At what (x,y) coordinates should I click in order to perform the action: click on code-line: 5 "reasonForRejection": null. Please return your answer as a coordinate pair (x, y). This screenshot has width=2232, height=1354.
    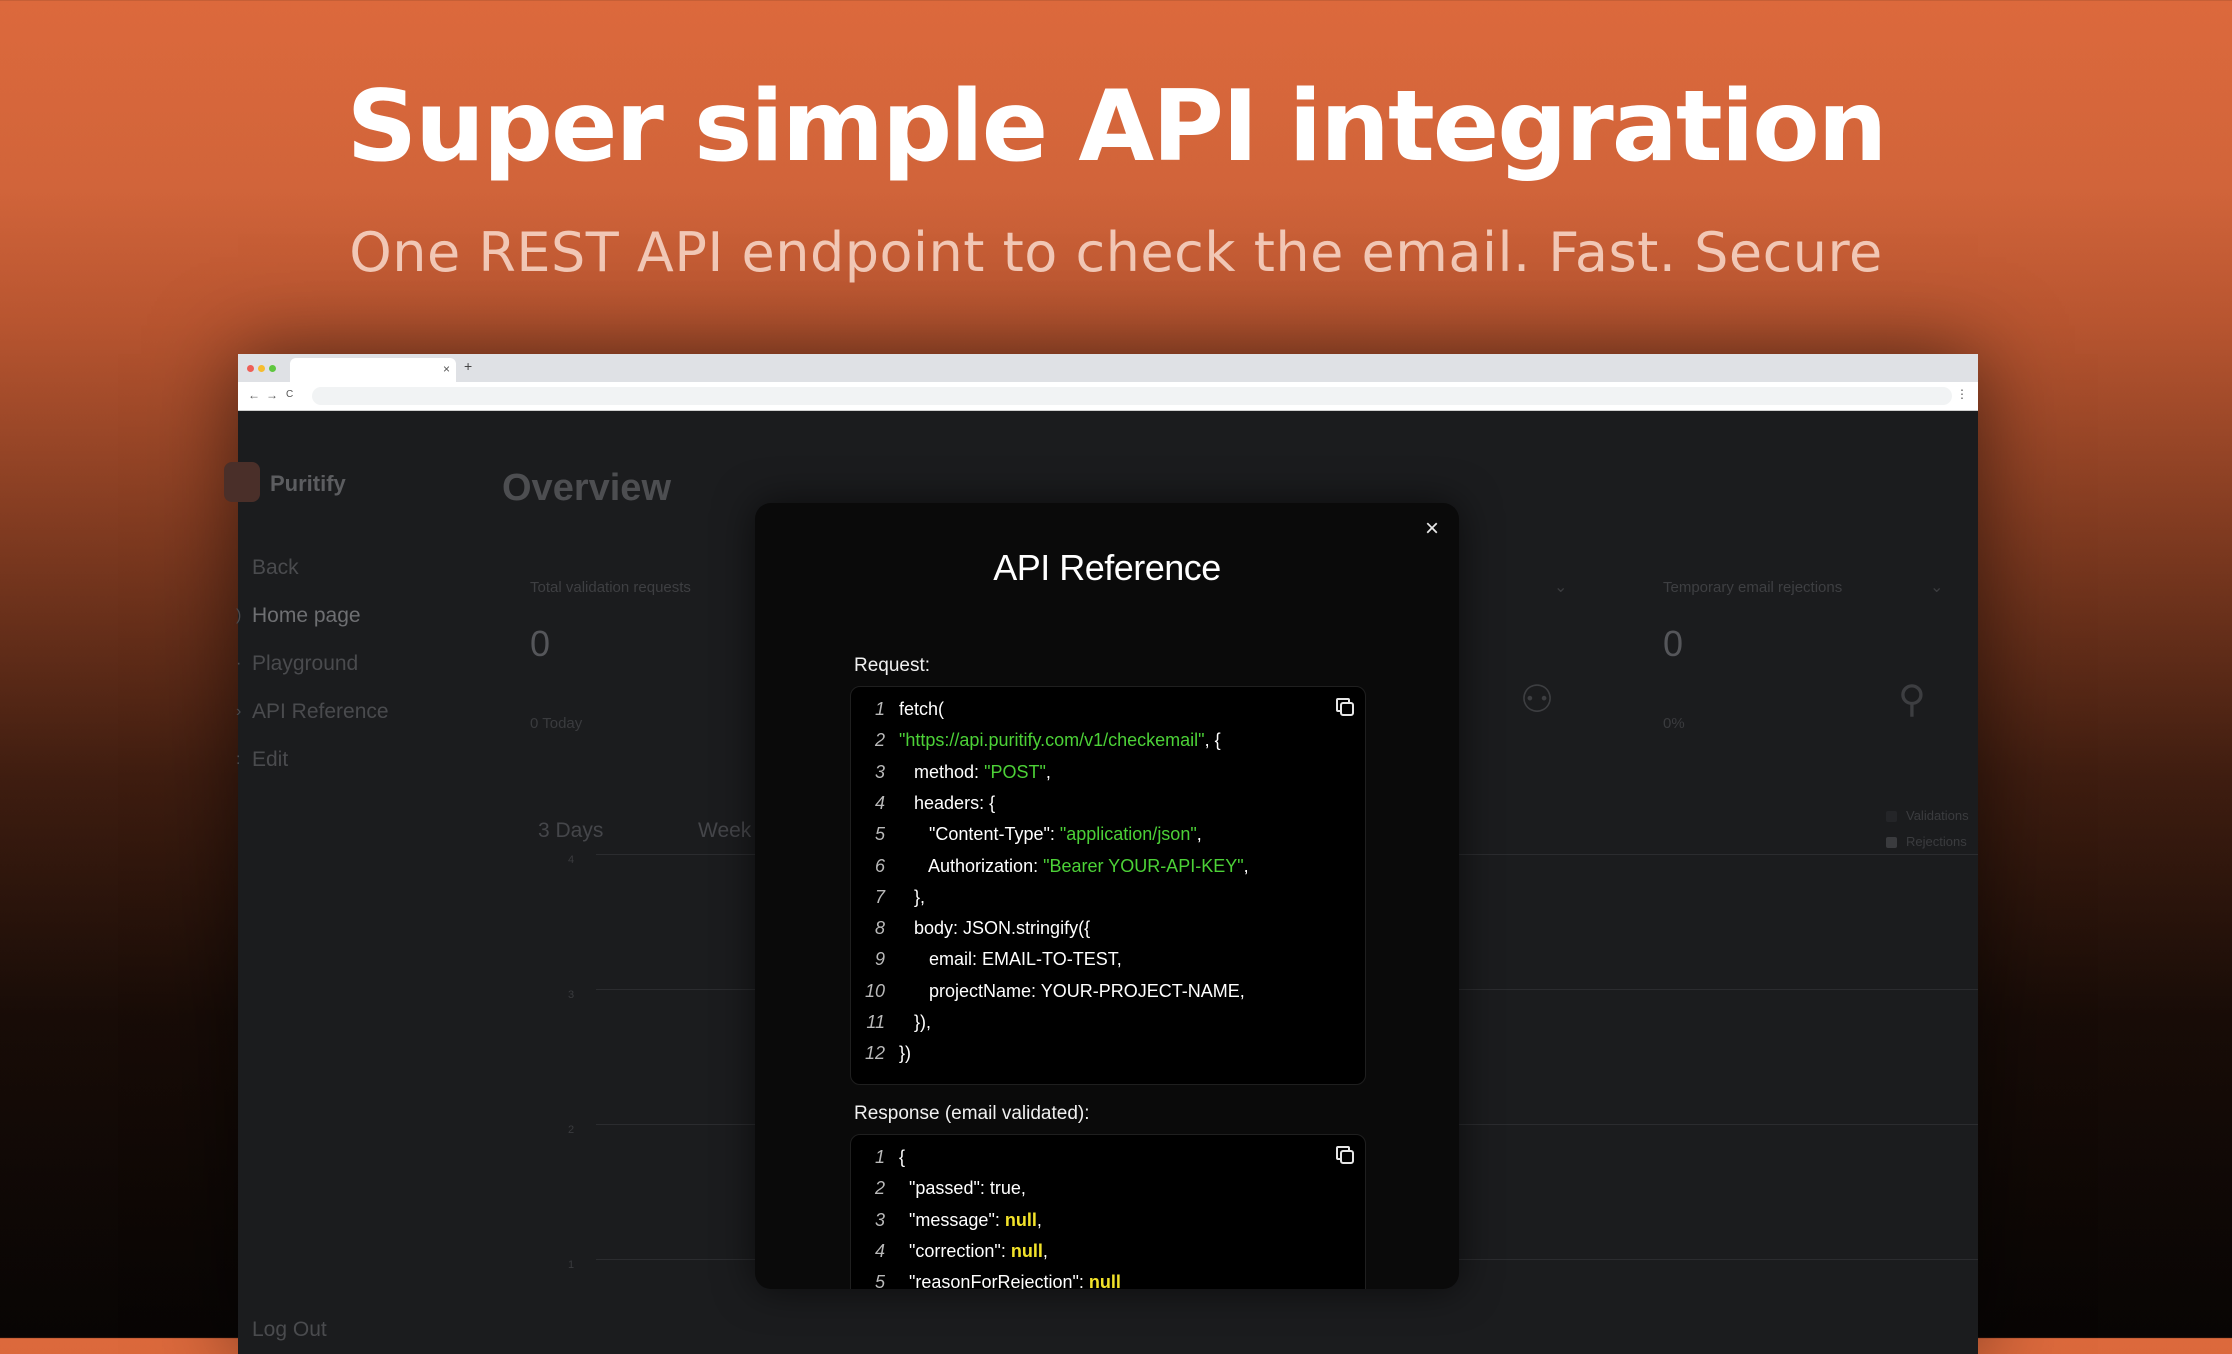
    Looking at the image, I should click on (986, 1278).